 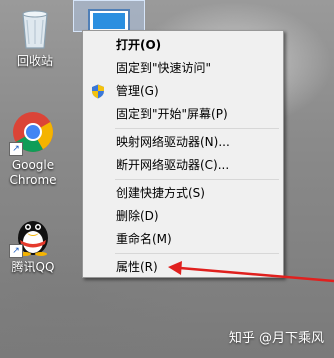 I want to click on watermark: 知乎 @月下乘风, so click(x=276, y=338).